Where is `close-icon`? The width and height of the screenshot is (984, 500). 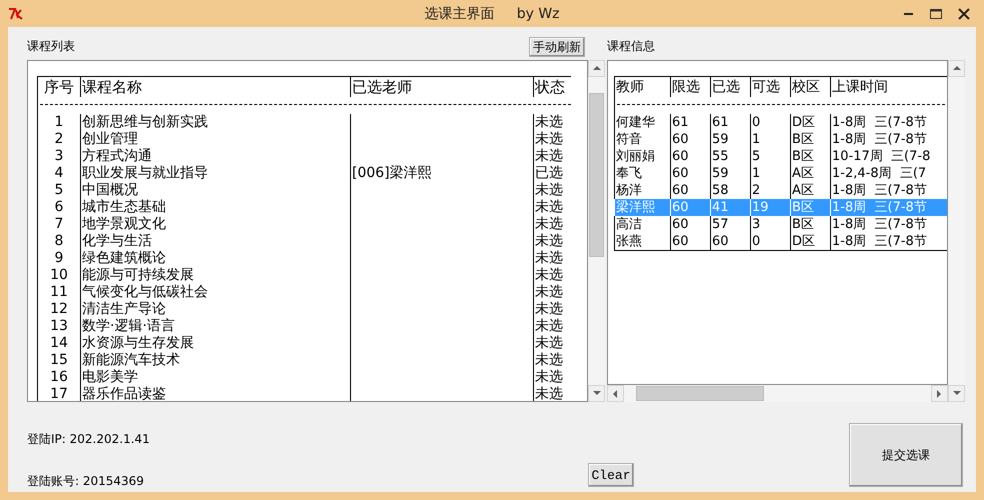
close-icon is located at coordinates (964, 14).